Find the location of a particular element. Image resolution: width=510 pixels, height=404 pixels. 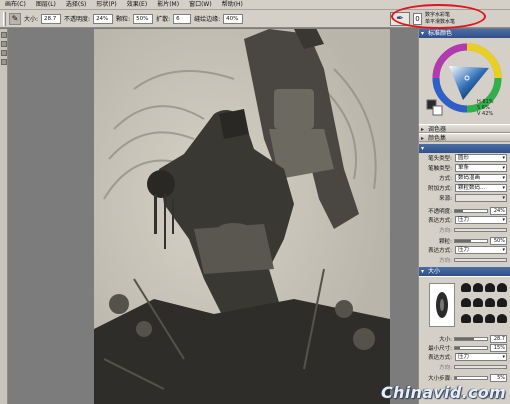

brush-tool-icon: ✎ is located at coordinates (15, 18).